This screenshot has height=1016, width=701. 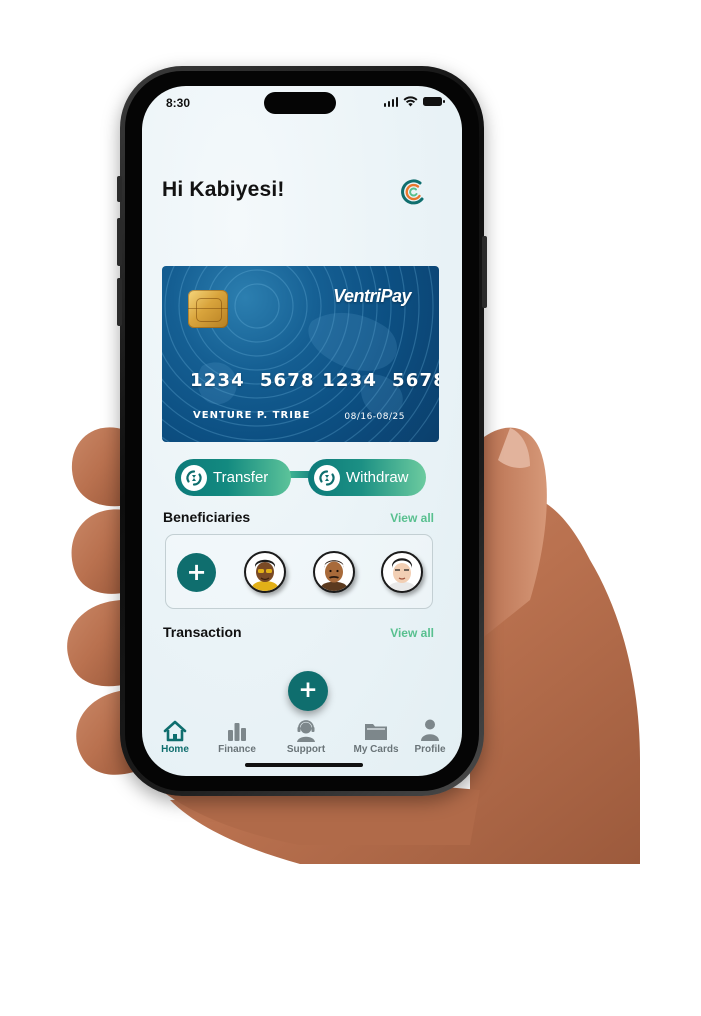 What do you see at coordinates (372, 296) in the screenshot?
I see `card-brand-logo: VentriPay` at bounding box center [372, 296].